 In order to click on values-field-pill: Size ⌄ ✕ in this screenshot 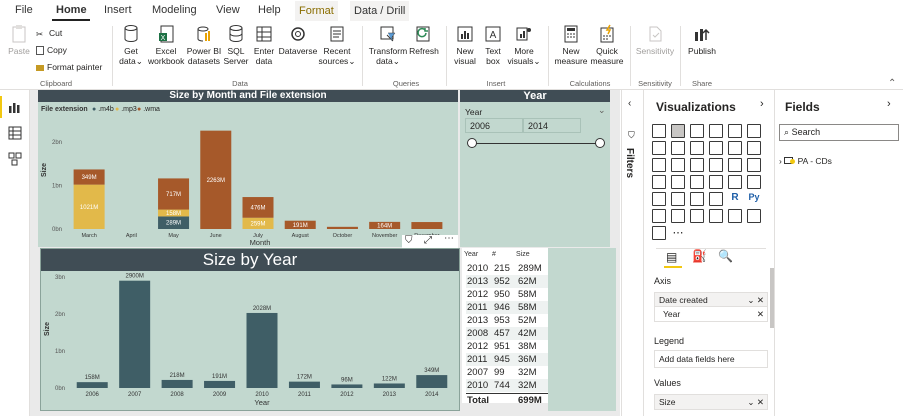, I will do `click(711, 402)`.